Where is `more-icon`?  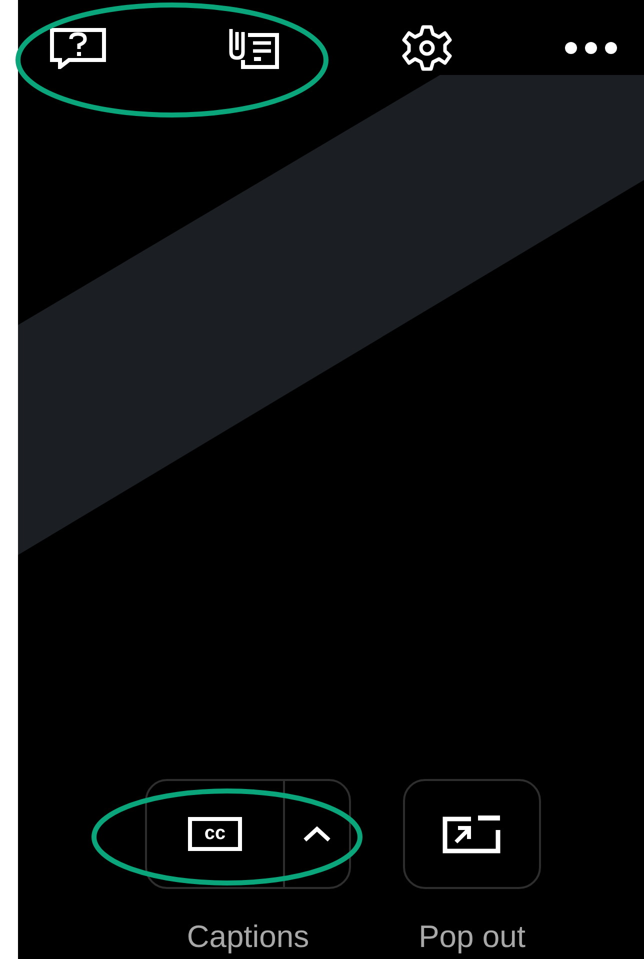 more-icon is located at coordinates (591, 48).